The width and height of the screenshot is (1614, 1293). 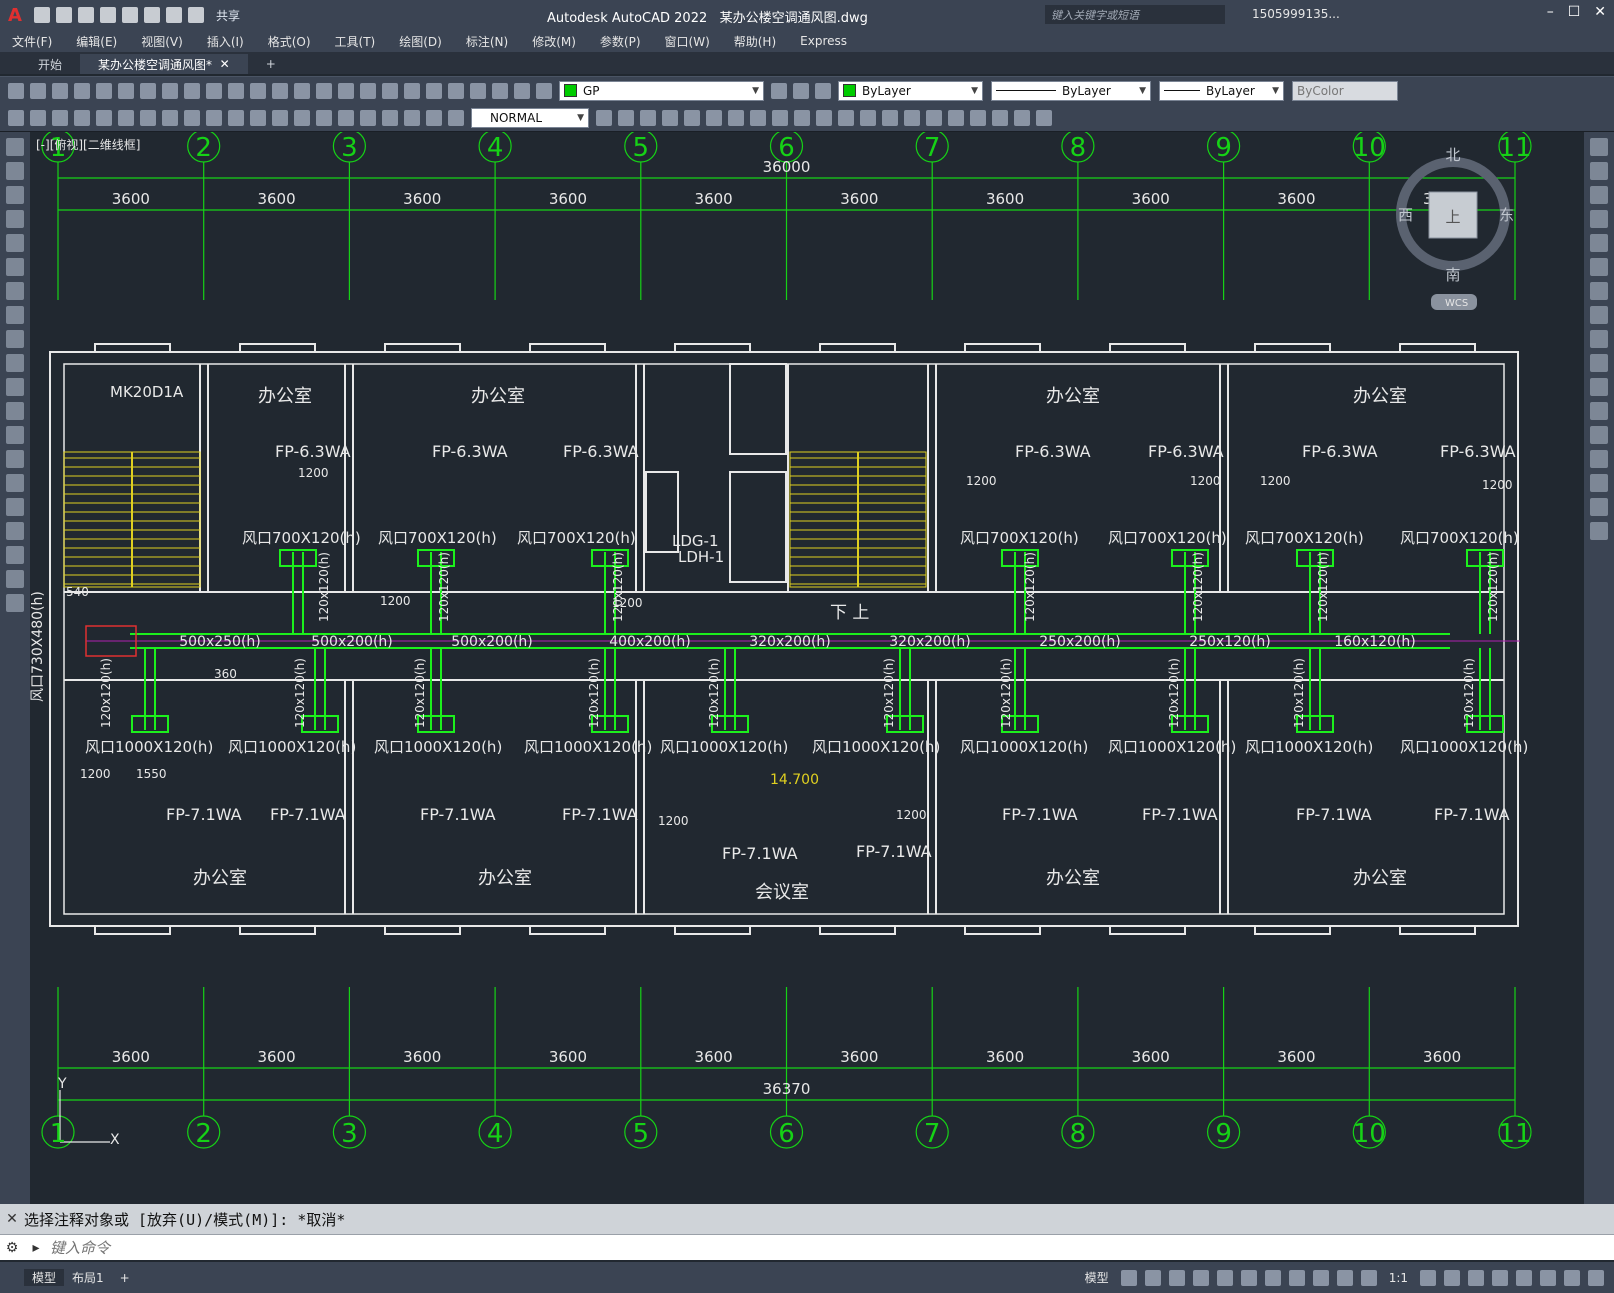 I want to click on annotation-visibility-icon, so click(x=1320, y=1277).